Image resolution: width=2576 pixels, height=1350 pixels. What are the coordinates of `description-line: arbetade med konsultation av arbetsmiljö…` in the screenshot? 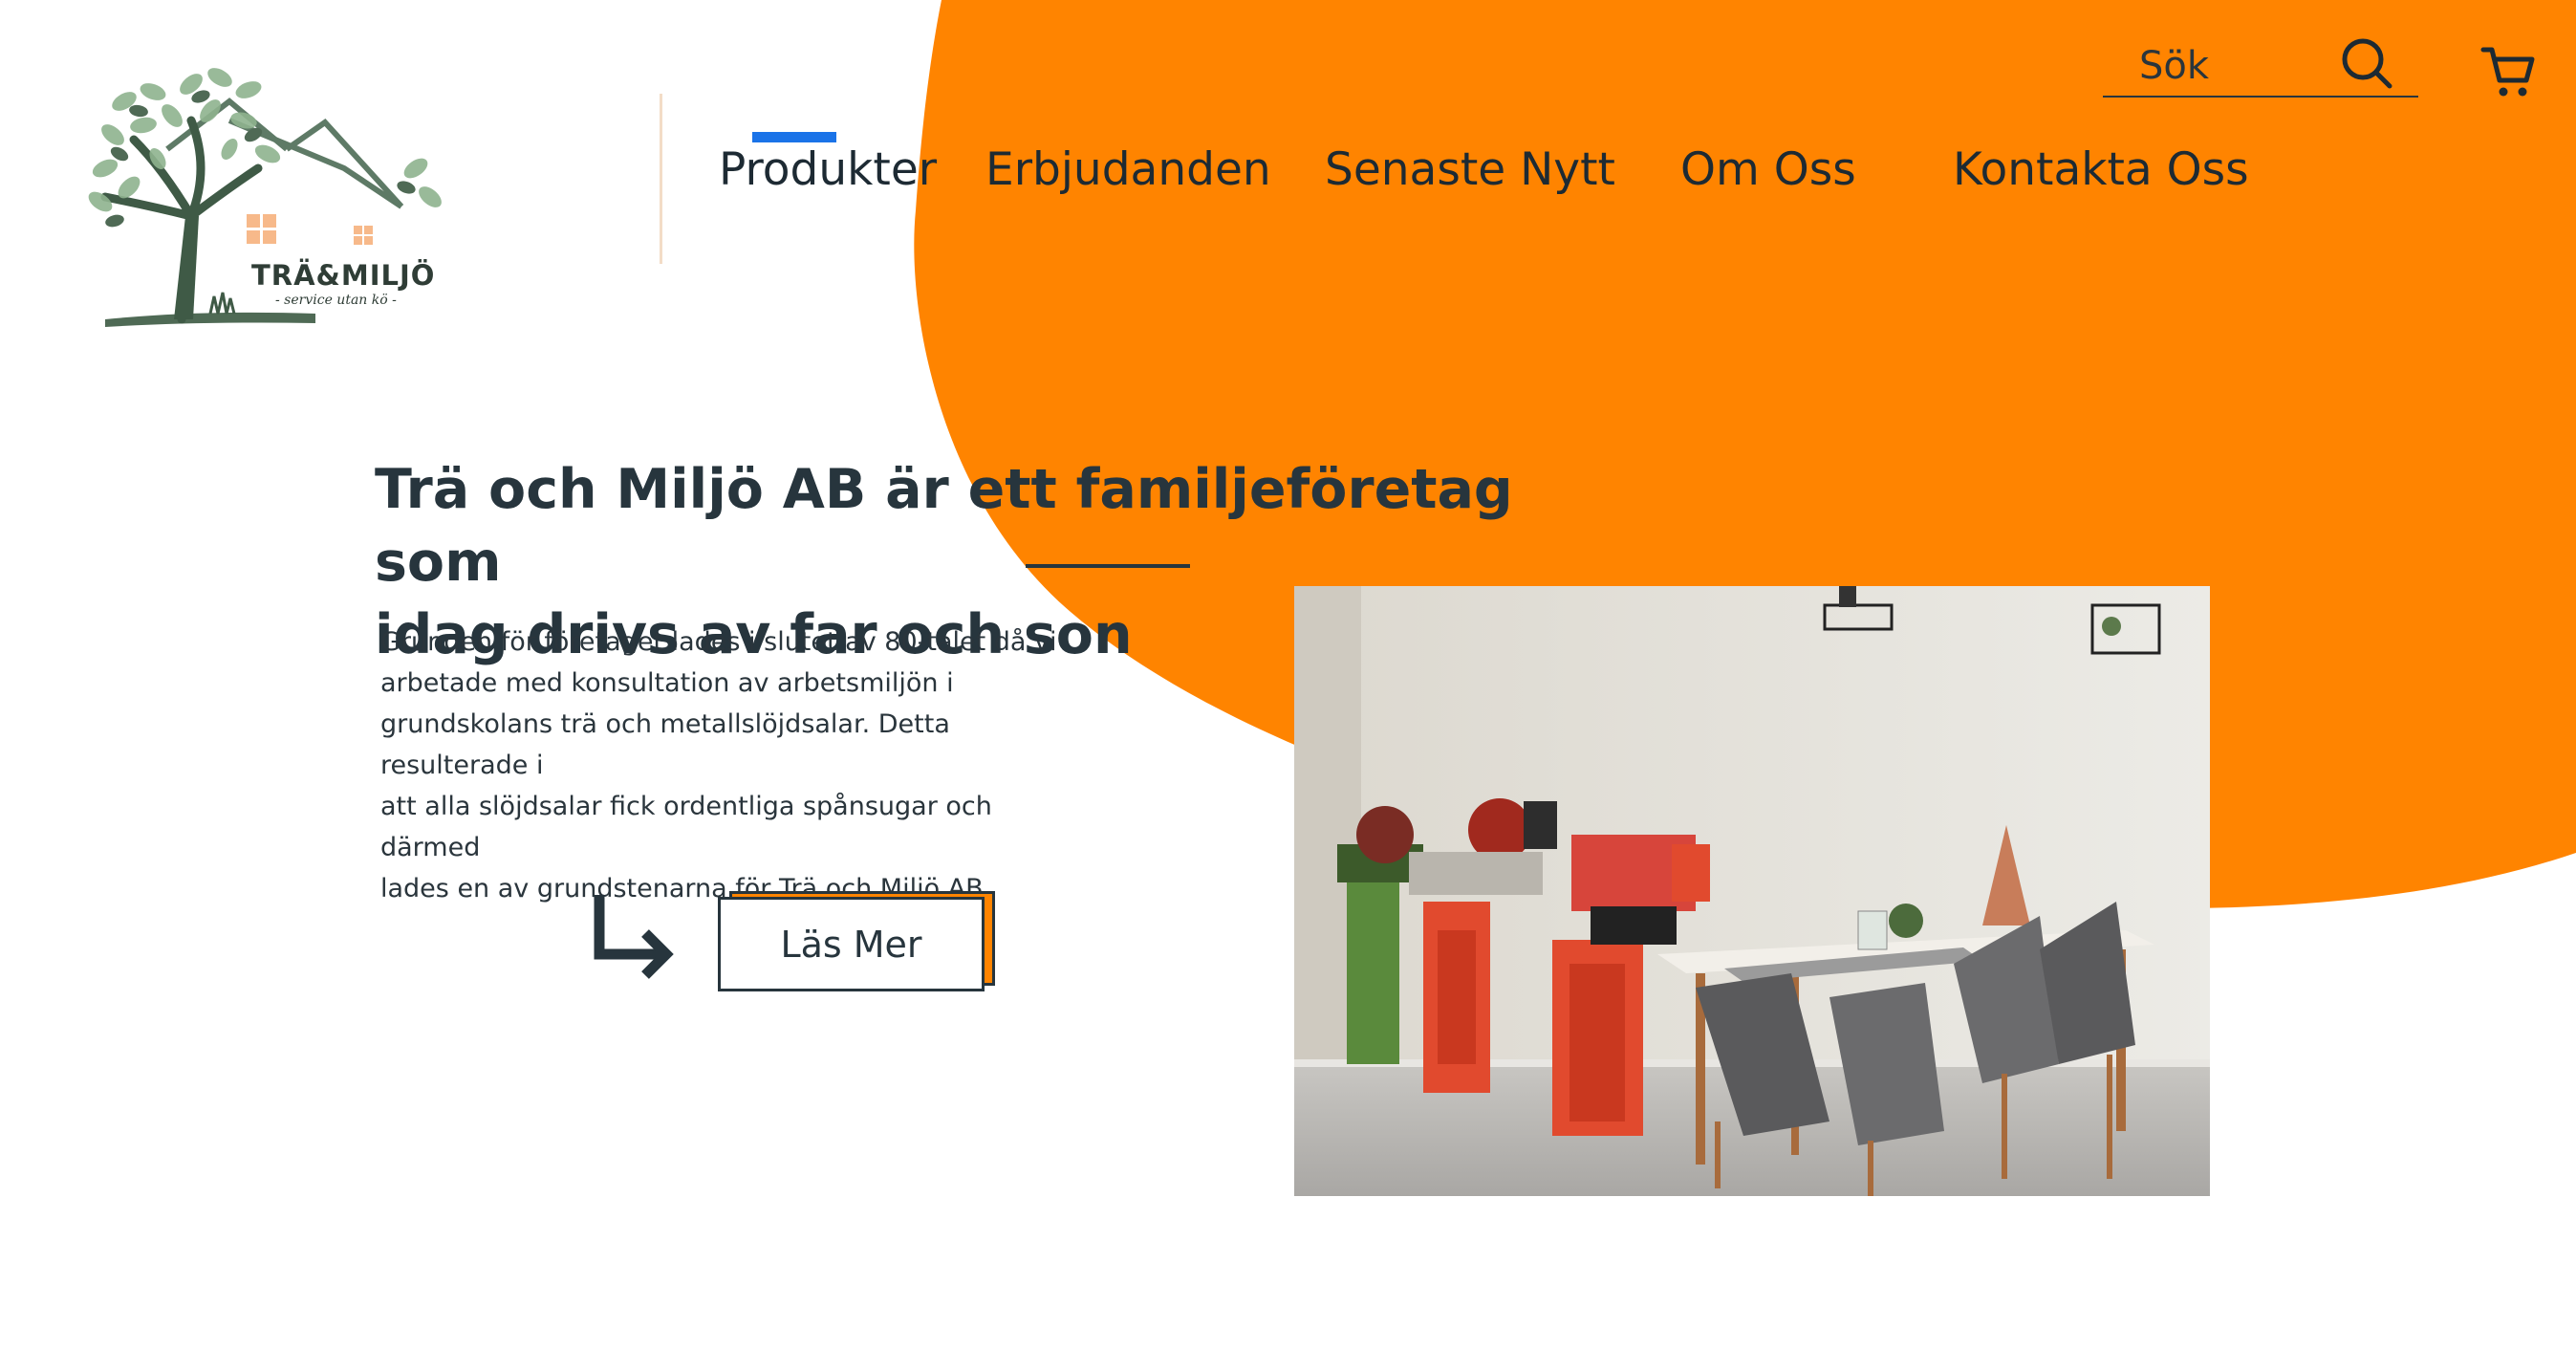 It's located at (667, 683).